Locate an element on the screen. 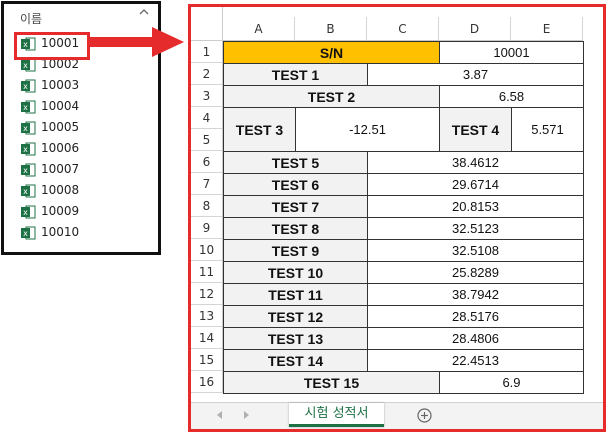  scroll-right-icon is located at coordinates (246, 415).